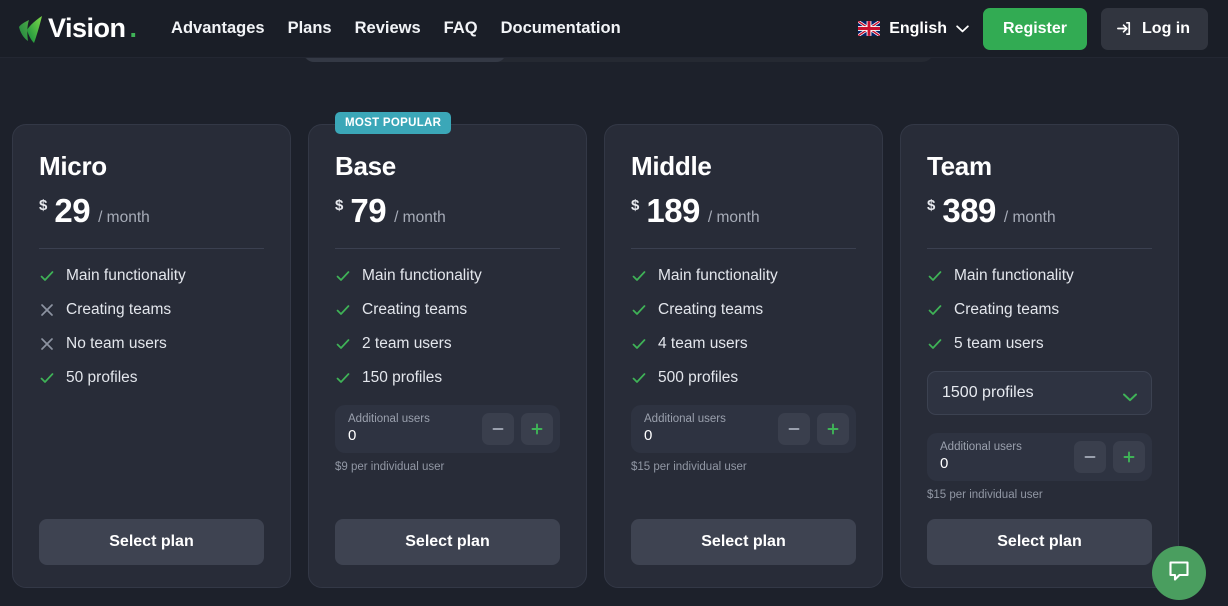 The width and height of the screenshot is (1228, 606). I want to click on language-selector: English, so click(913, 29).